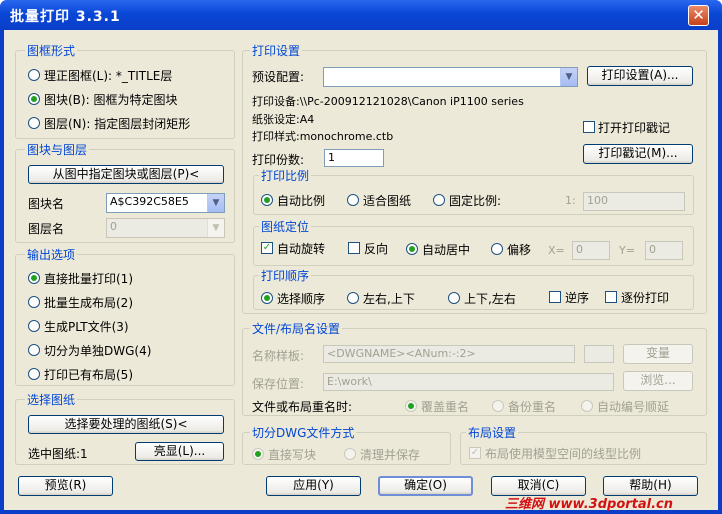 The width and height of the screenshot is (722, 514). What do you see at coordinates (449, 354) in the screenshot?
I see `template-input: <DWGNAME><ANum:-:2>` at bounding box center [449, 354].